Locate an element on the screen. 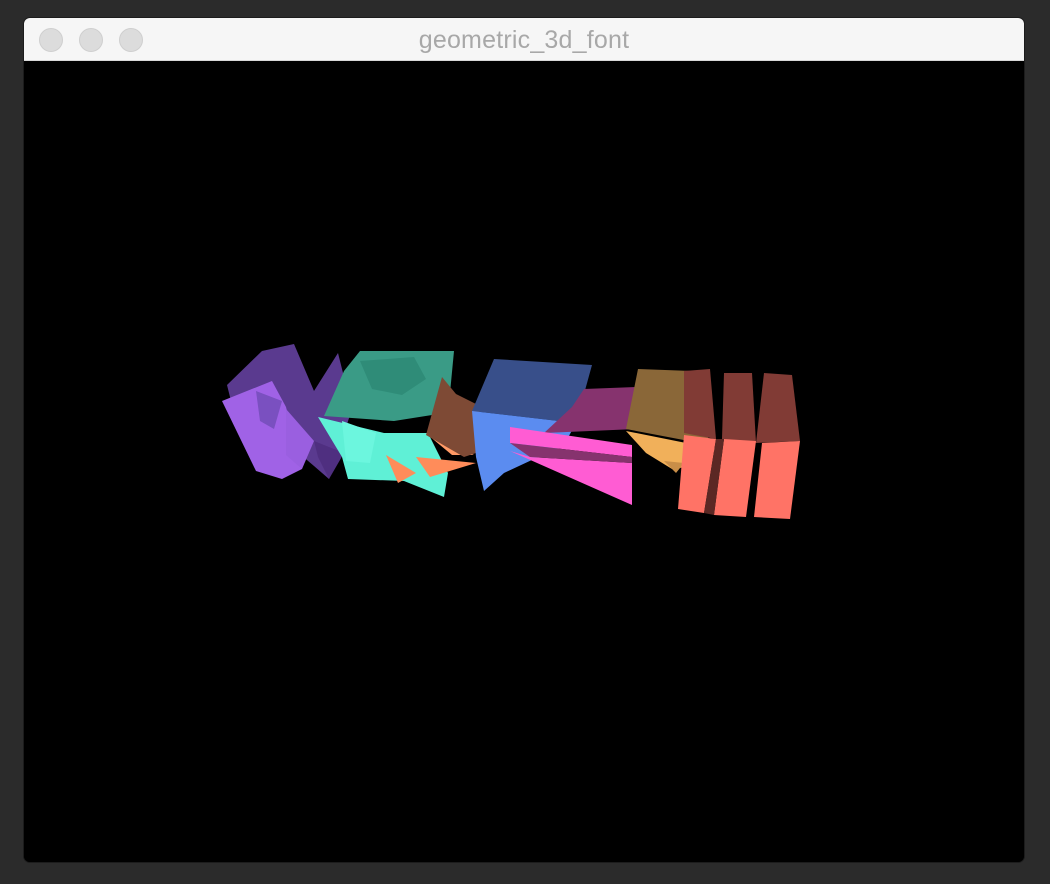  3d-scene is located at coordinates (511, 431).